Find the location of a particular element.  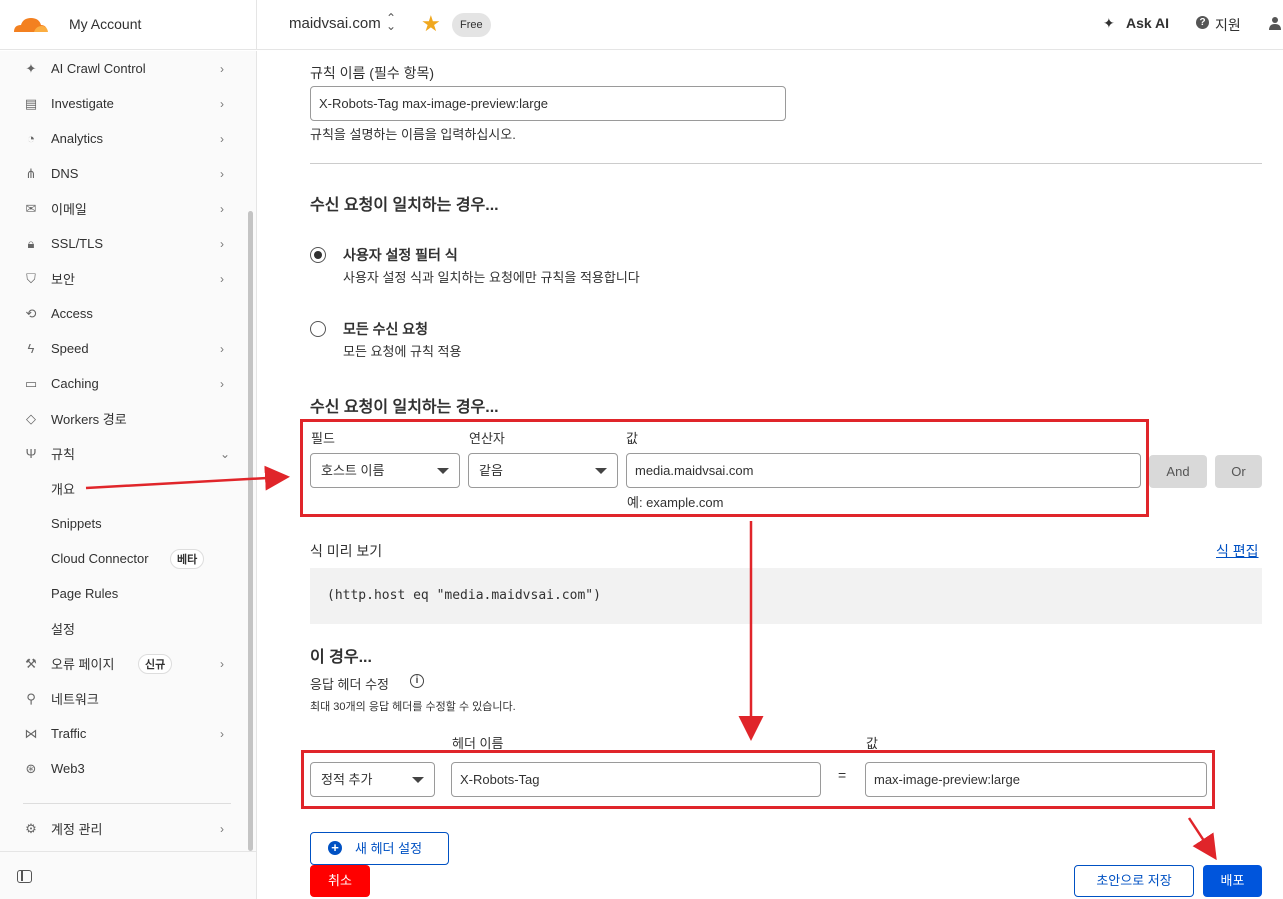

sidebar-item-main-3: ⋔ DNS › is located at coordinates (122, 173).